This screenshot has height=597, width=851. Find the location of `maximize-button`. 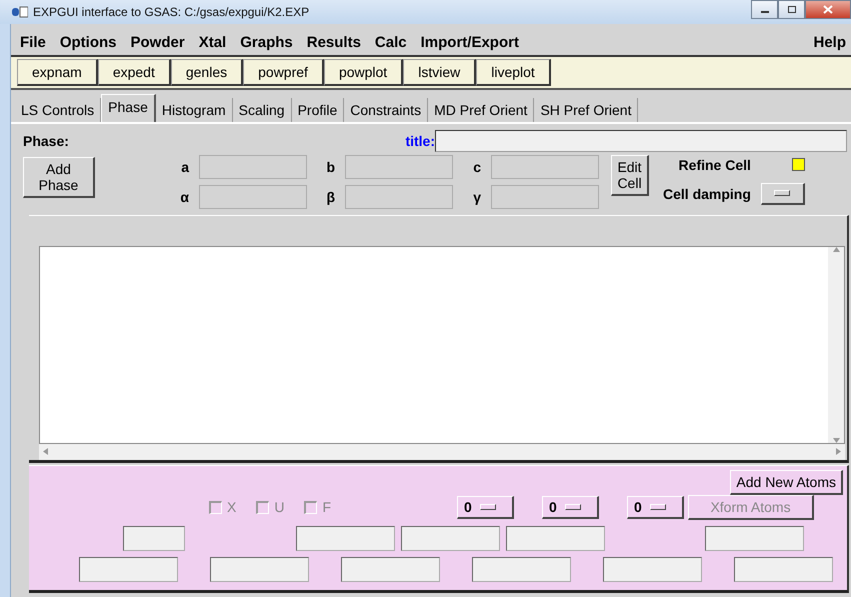

maximize-button is located at coordinates (791, 9).